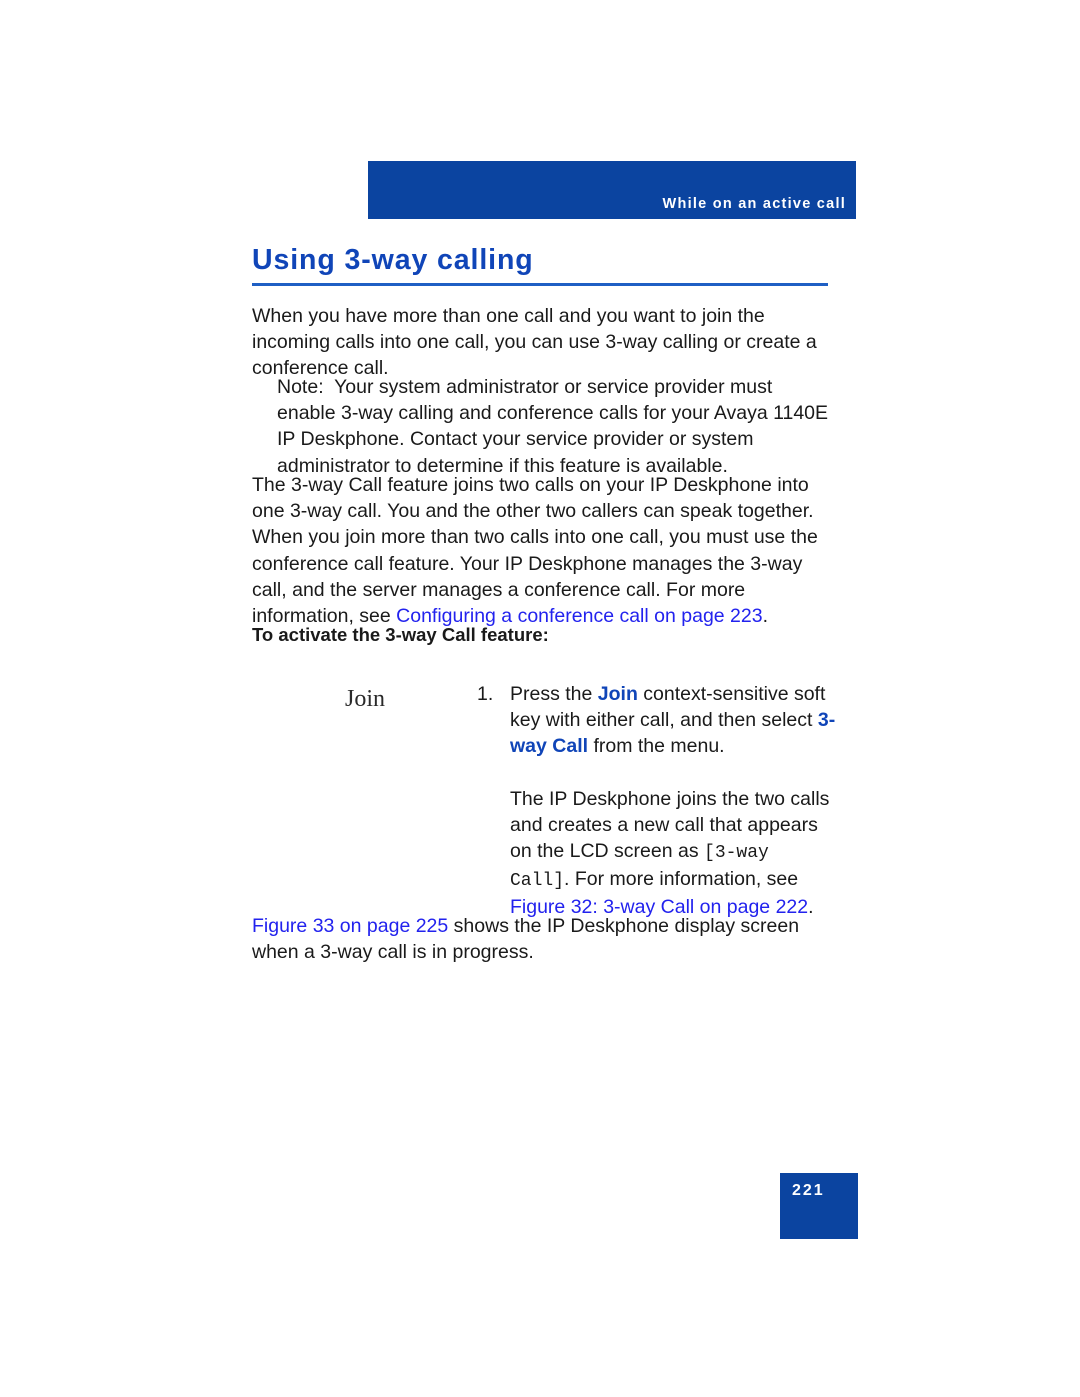 This screenshot has height=1397, width=1080. I want to click on running-header-band: While on an active call, so click(612, 190).